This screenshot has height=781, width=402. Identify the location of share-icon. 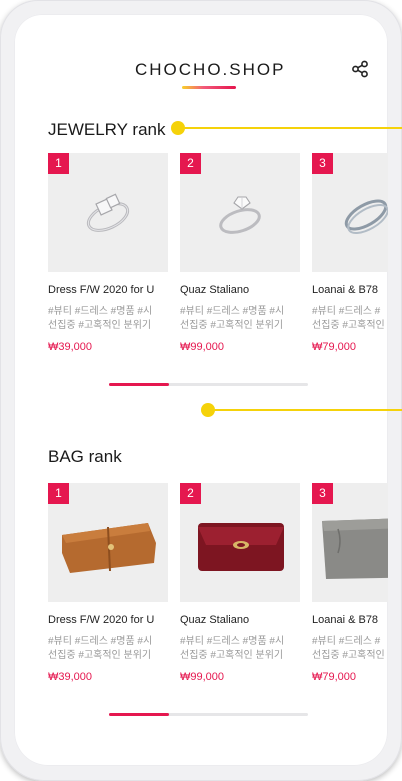
(360, 69).